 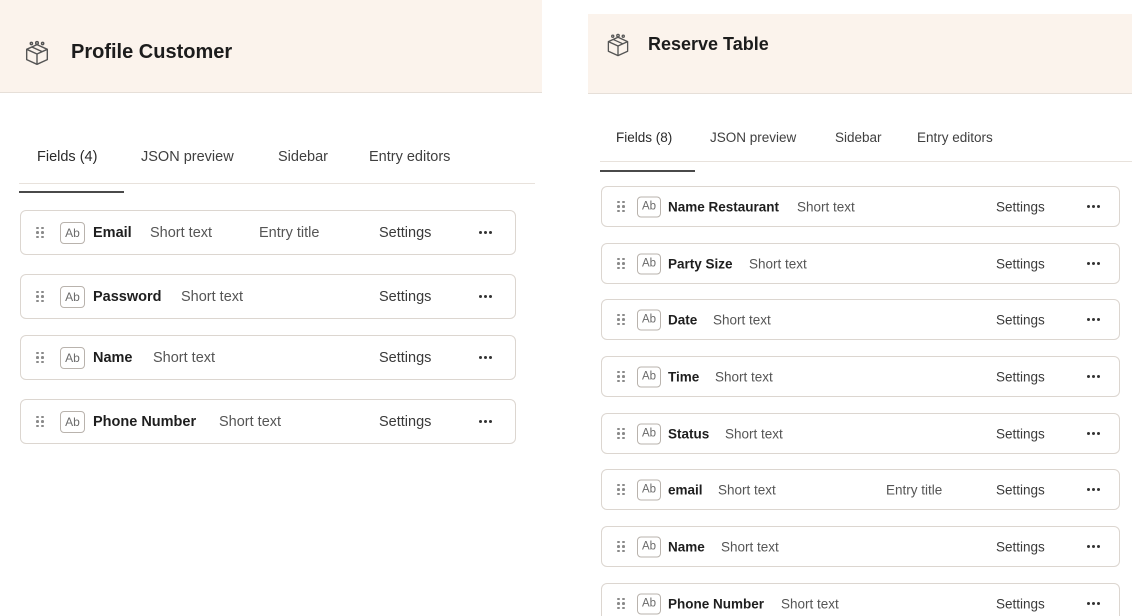 I want to click on field-row-email: Ab Email Short text Entry title Settings, so click(x=268, y=232).